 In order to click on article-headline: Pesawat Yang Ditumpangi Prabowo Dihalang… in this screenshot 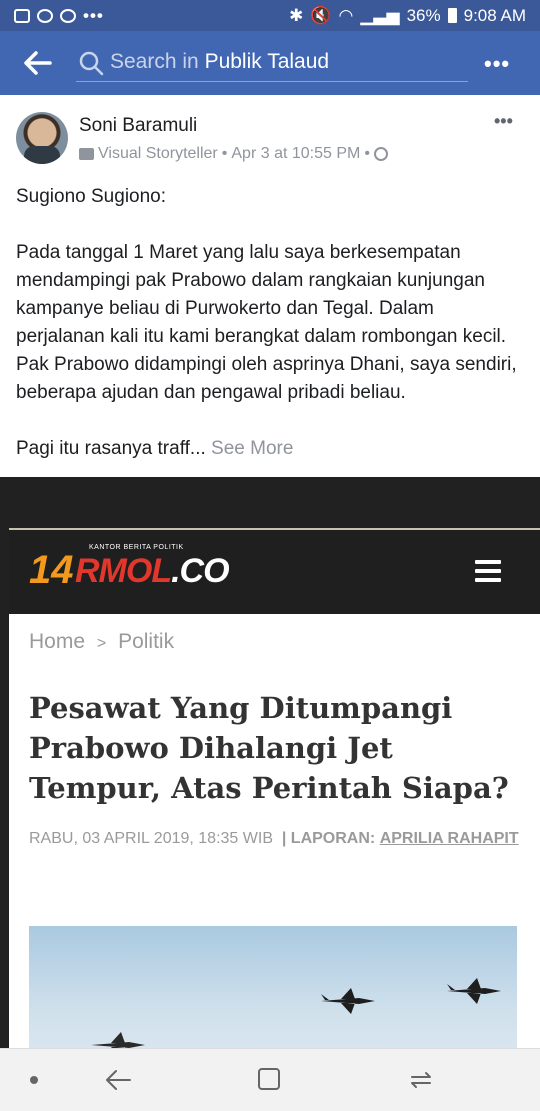, I will do `click(269, 748)`.